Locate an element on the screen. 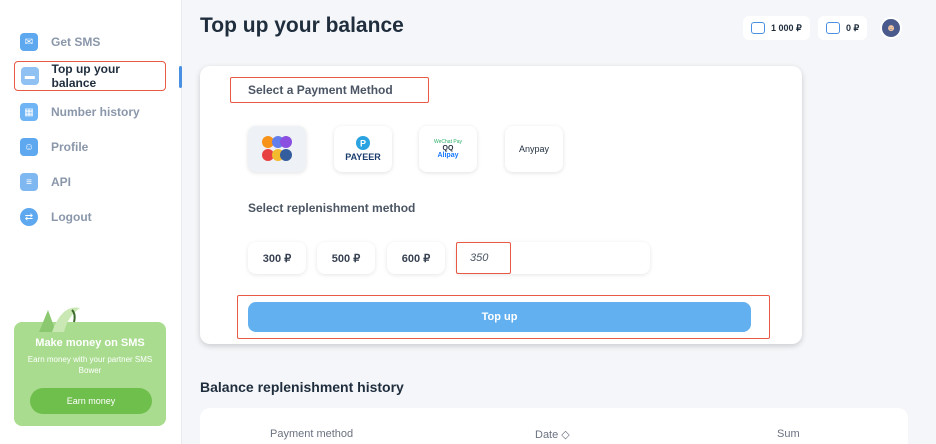  payeer-label: PAYEER is located at coordinates (363, 157).